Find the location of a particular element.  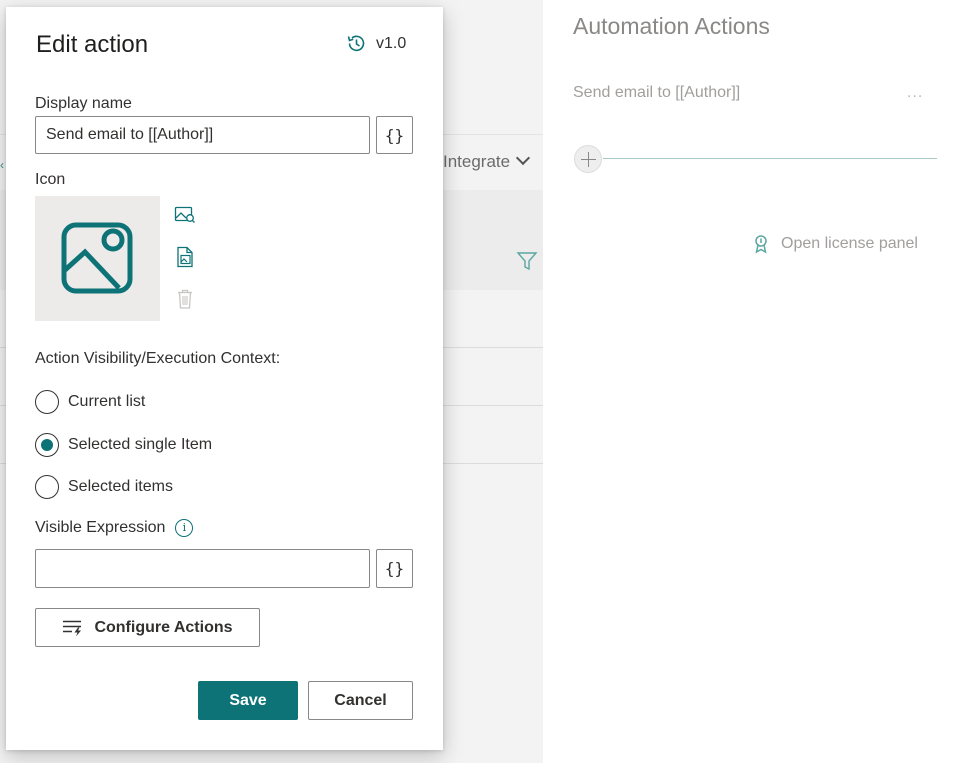

visible-expression-input is located at coordinates (202, 568).